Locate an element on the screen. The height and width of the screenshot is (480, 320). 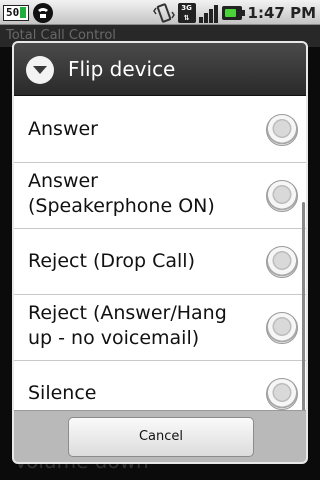
dialog-footer: Cancel is located at coordinates (160, 436).